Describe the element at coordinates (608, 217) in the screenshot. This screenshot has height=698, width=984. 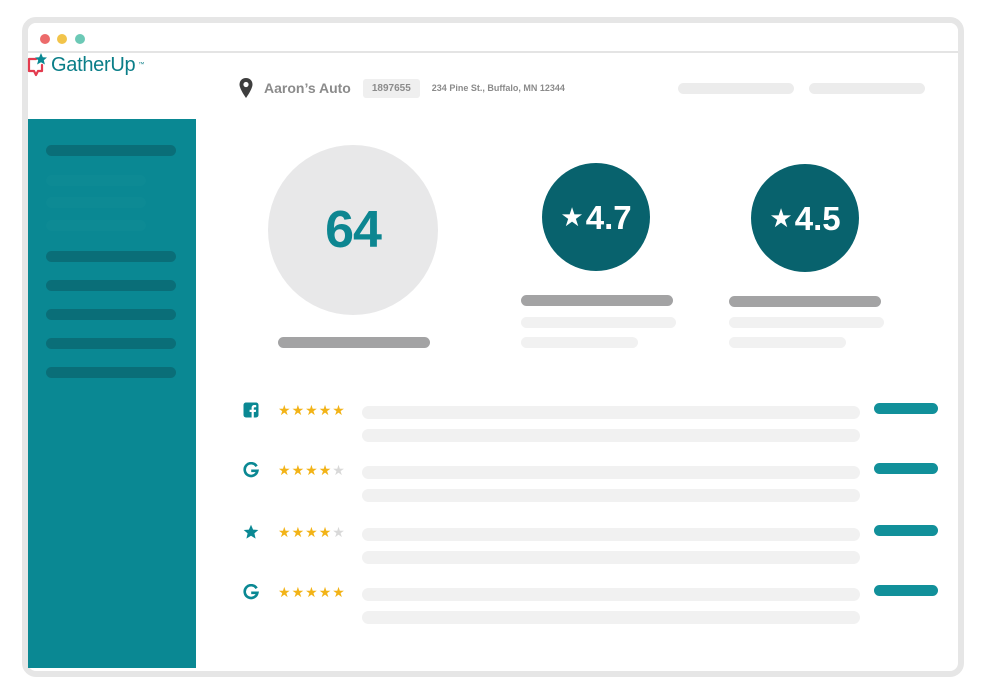
I see `rating-value-1: 4.7` at that location.